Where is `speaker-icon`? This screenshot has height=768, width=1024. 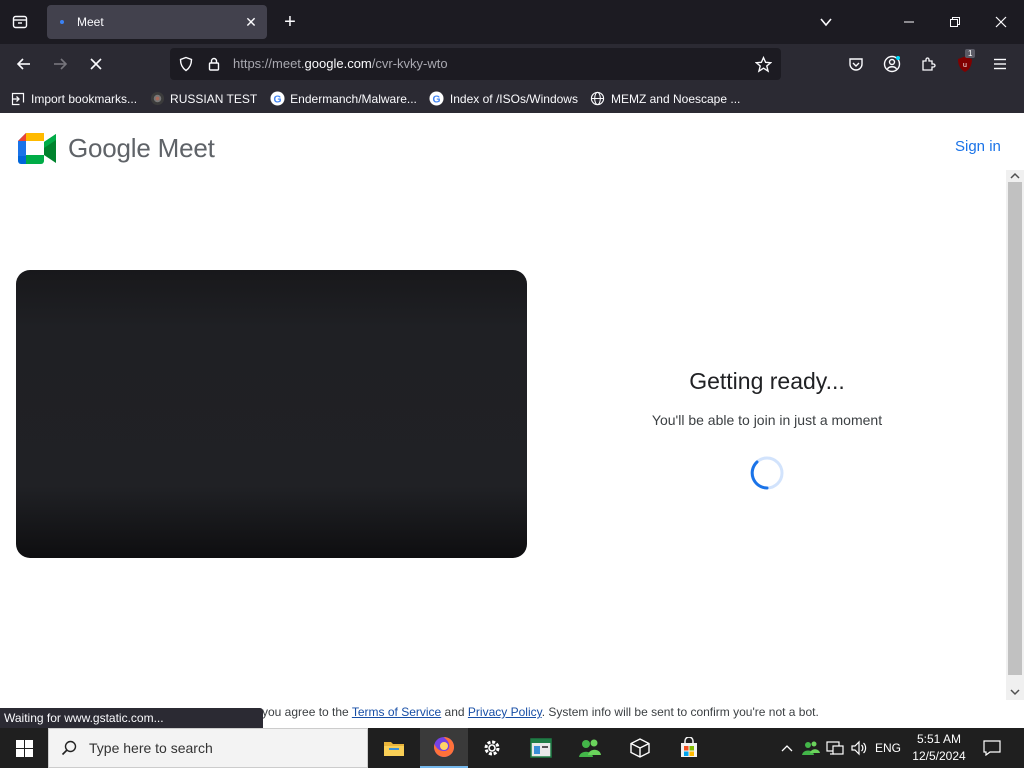 speaker-icon is located at coordinates (859, 748).